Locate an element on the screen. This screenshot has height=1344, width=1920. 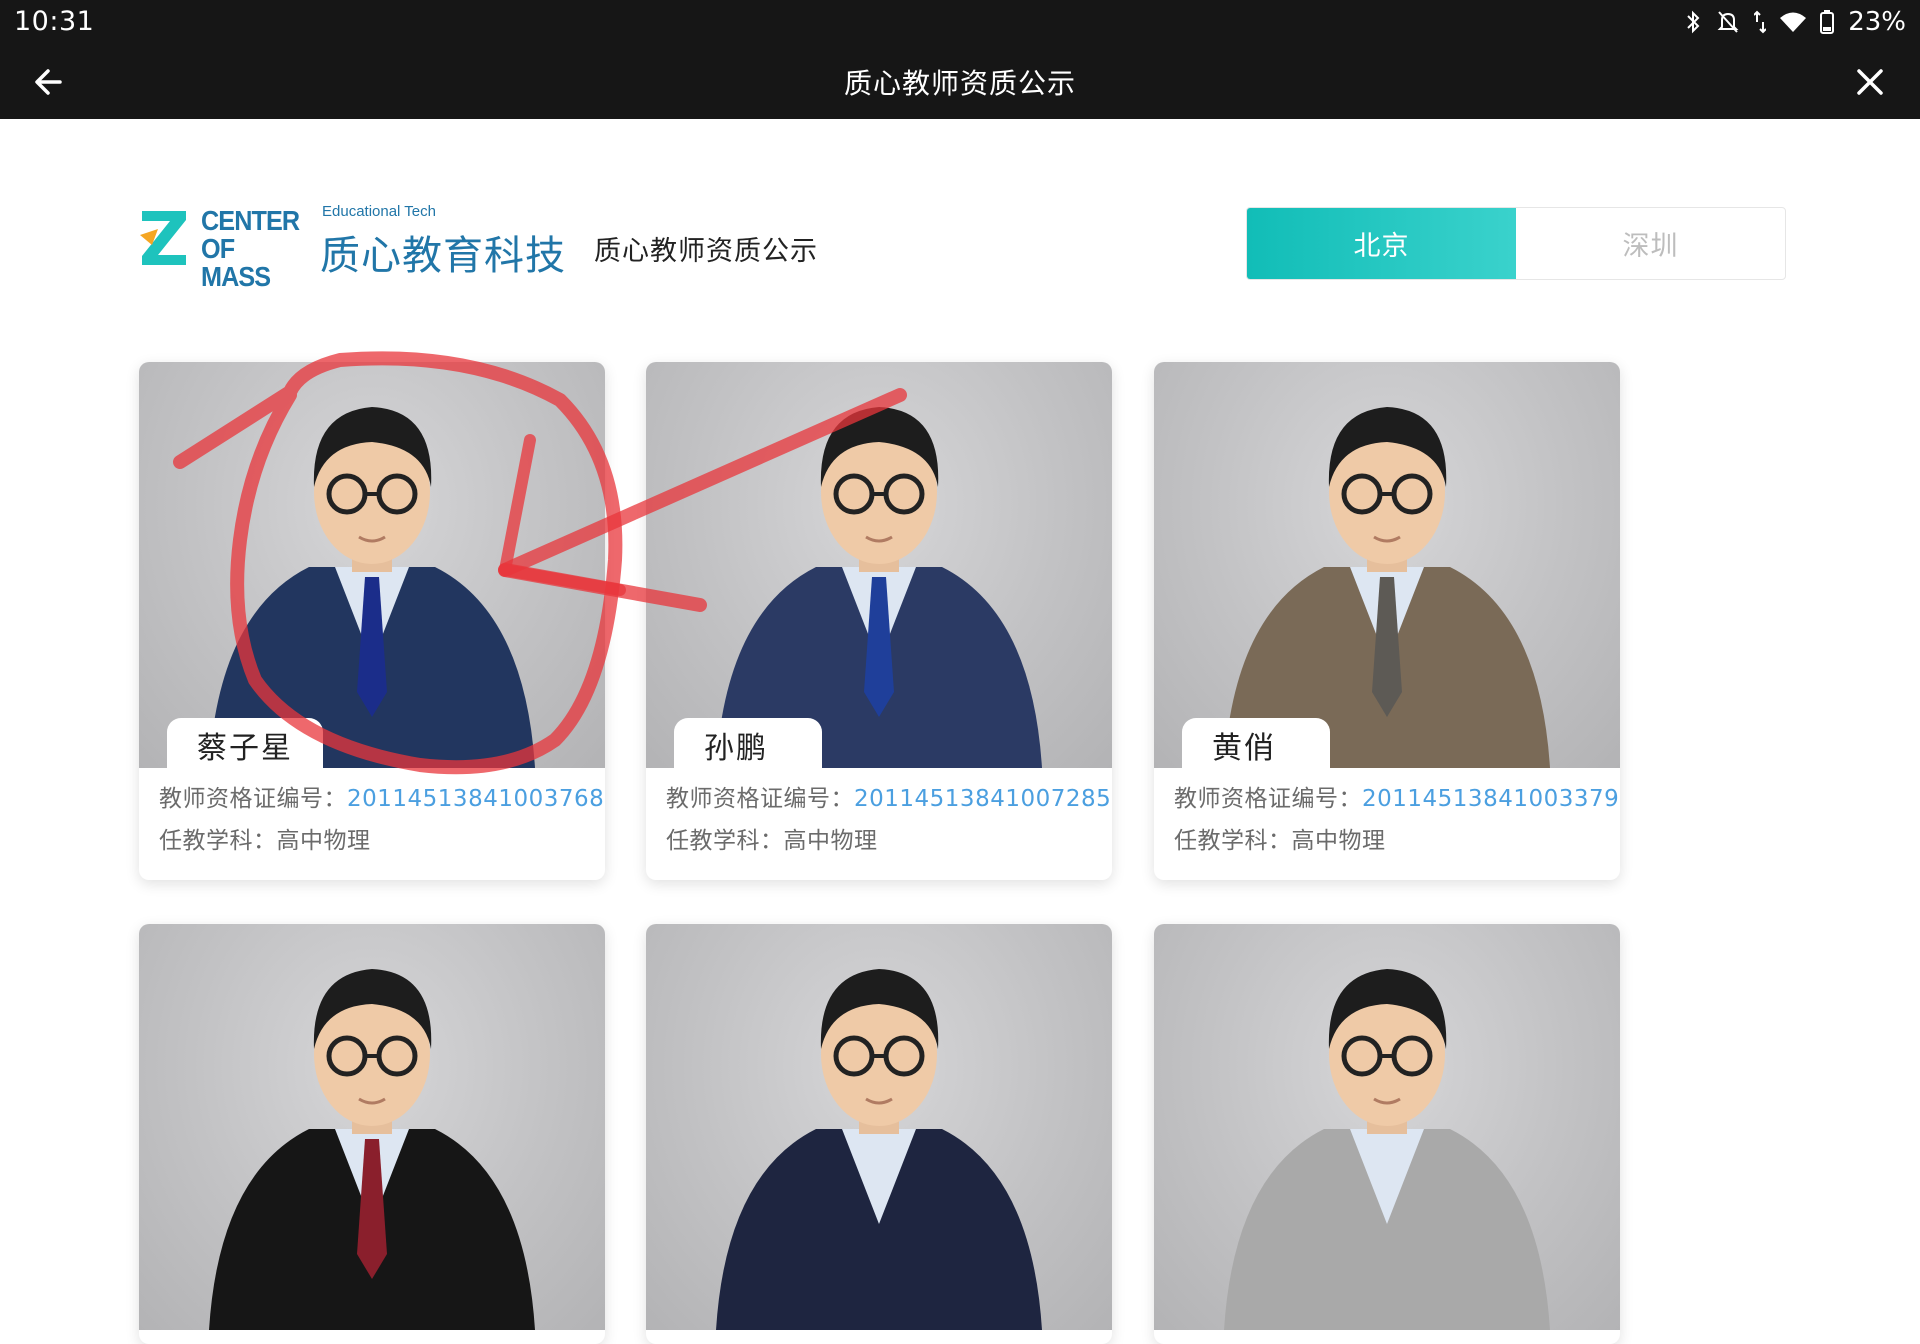
teacher-info: 教师资格证编号：20114513841003379 任教学科：高中物理 is located at coordinates (1396, 820).